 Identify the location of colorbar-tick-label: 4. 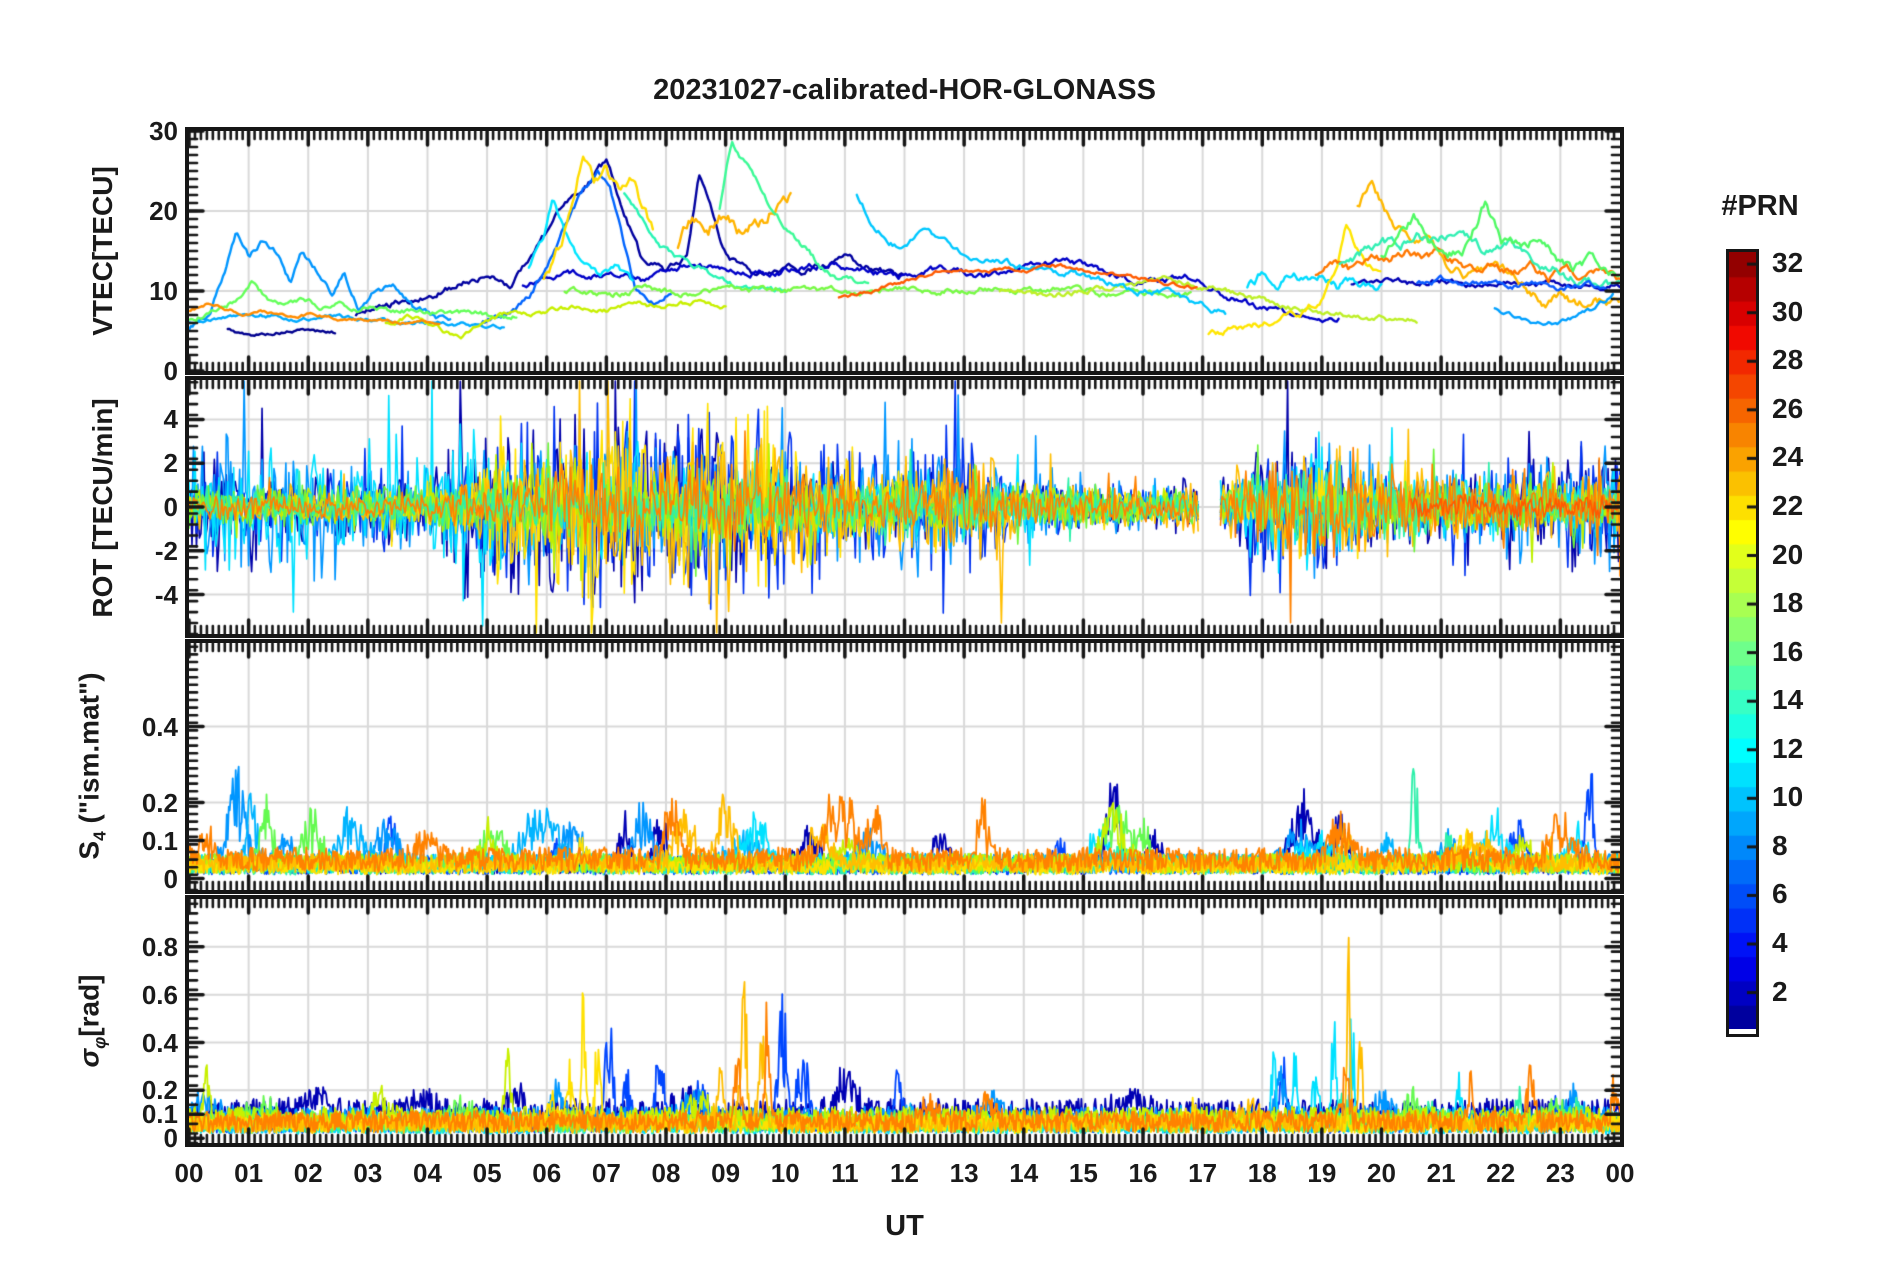
(1780, 943).